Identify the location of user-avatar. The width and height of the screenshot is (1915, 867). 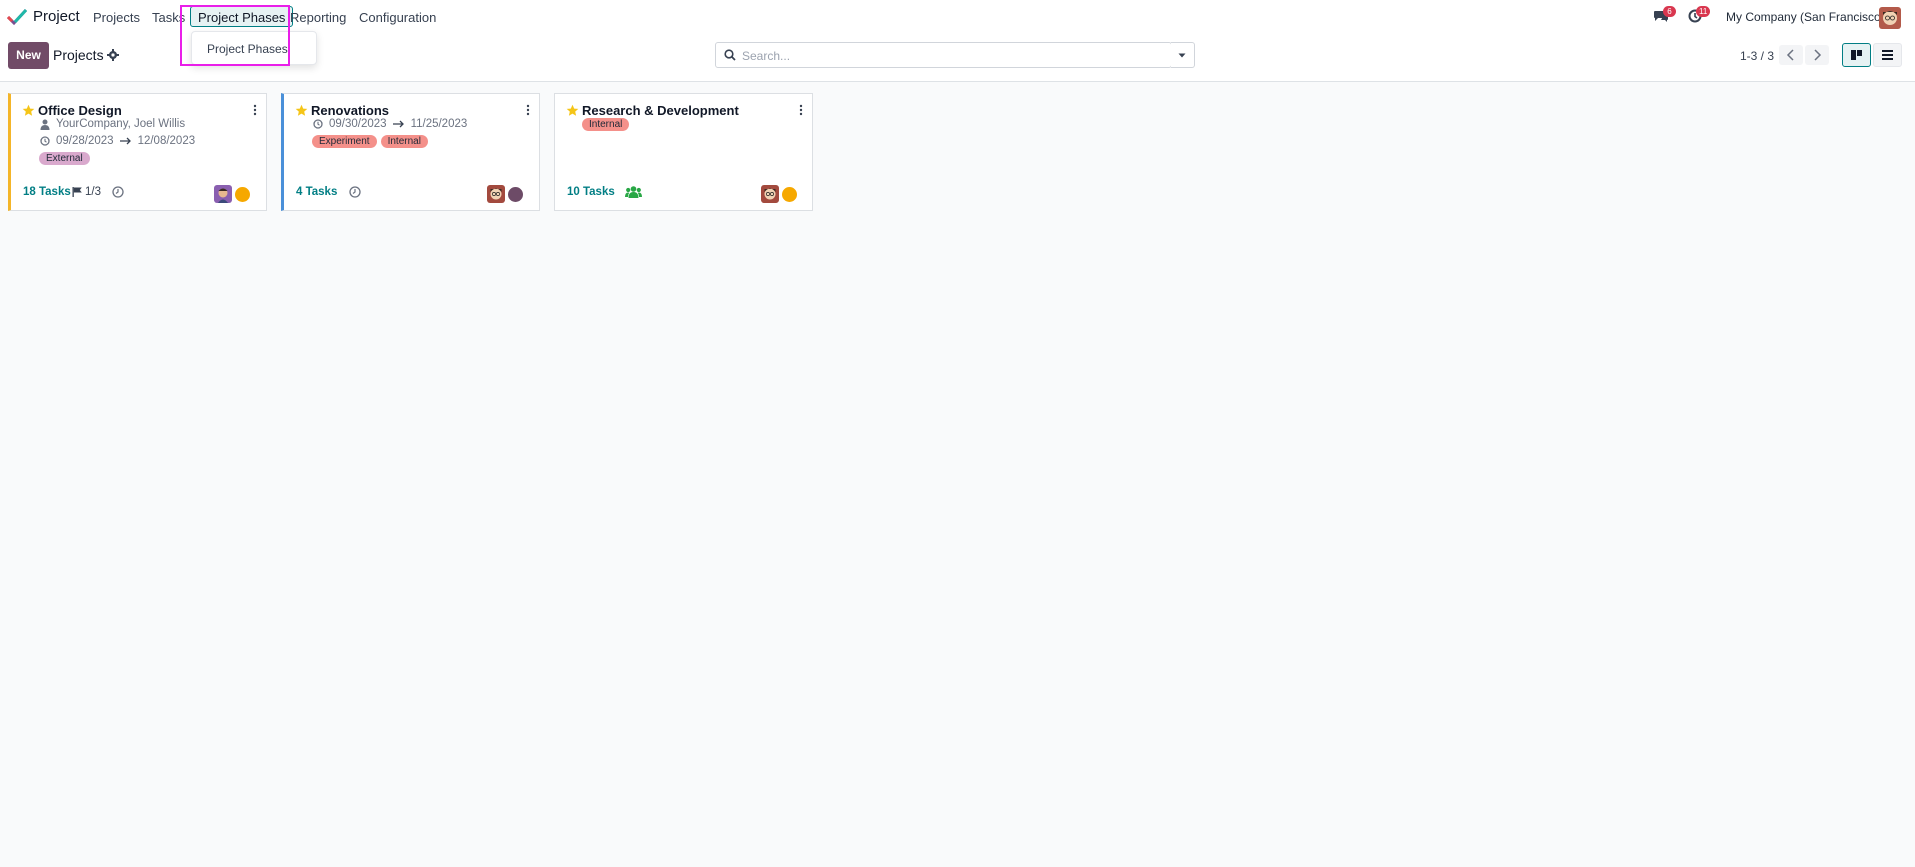
(1890, 18).